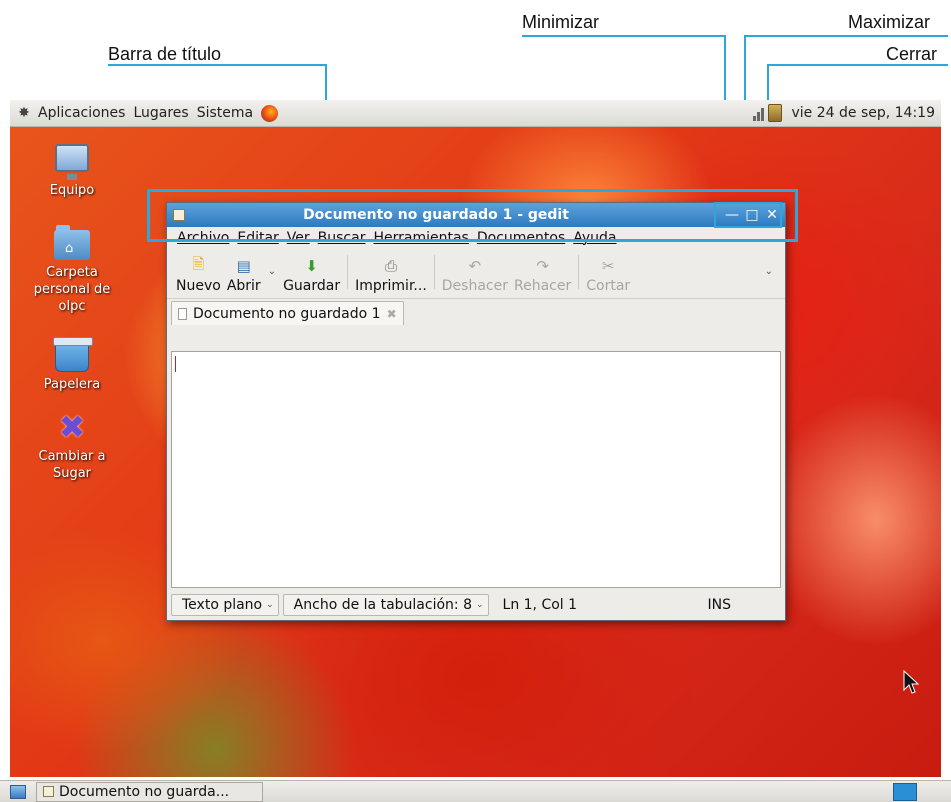 The width and height of the screenshot is (951, 802). I want to click on language-selector: Texto plano ⌄, so click(225, 605).